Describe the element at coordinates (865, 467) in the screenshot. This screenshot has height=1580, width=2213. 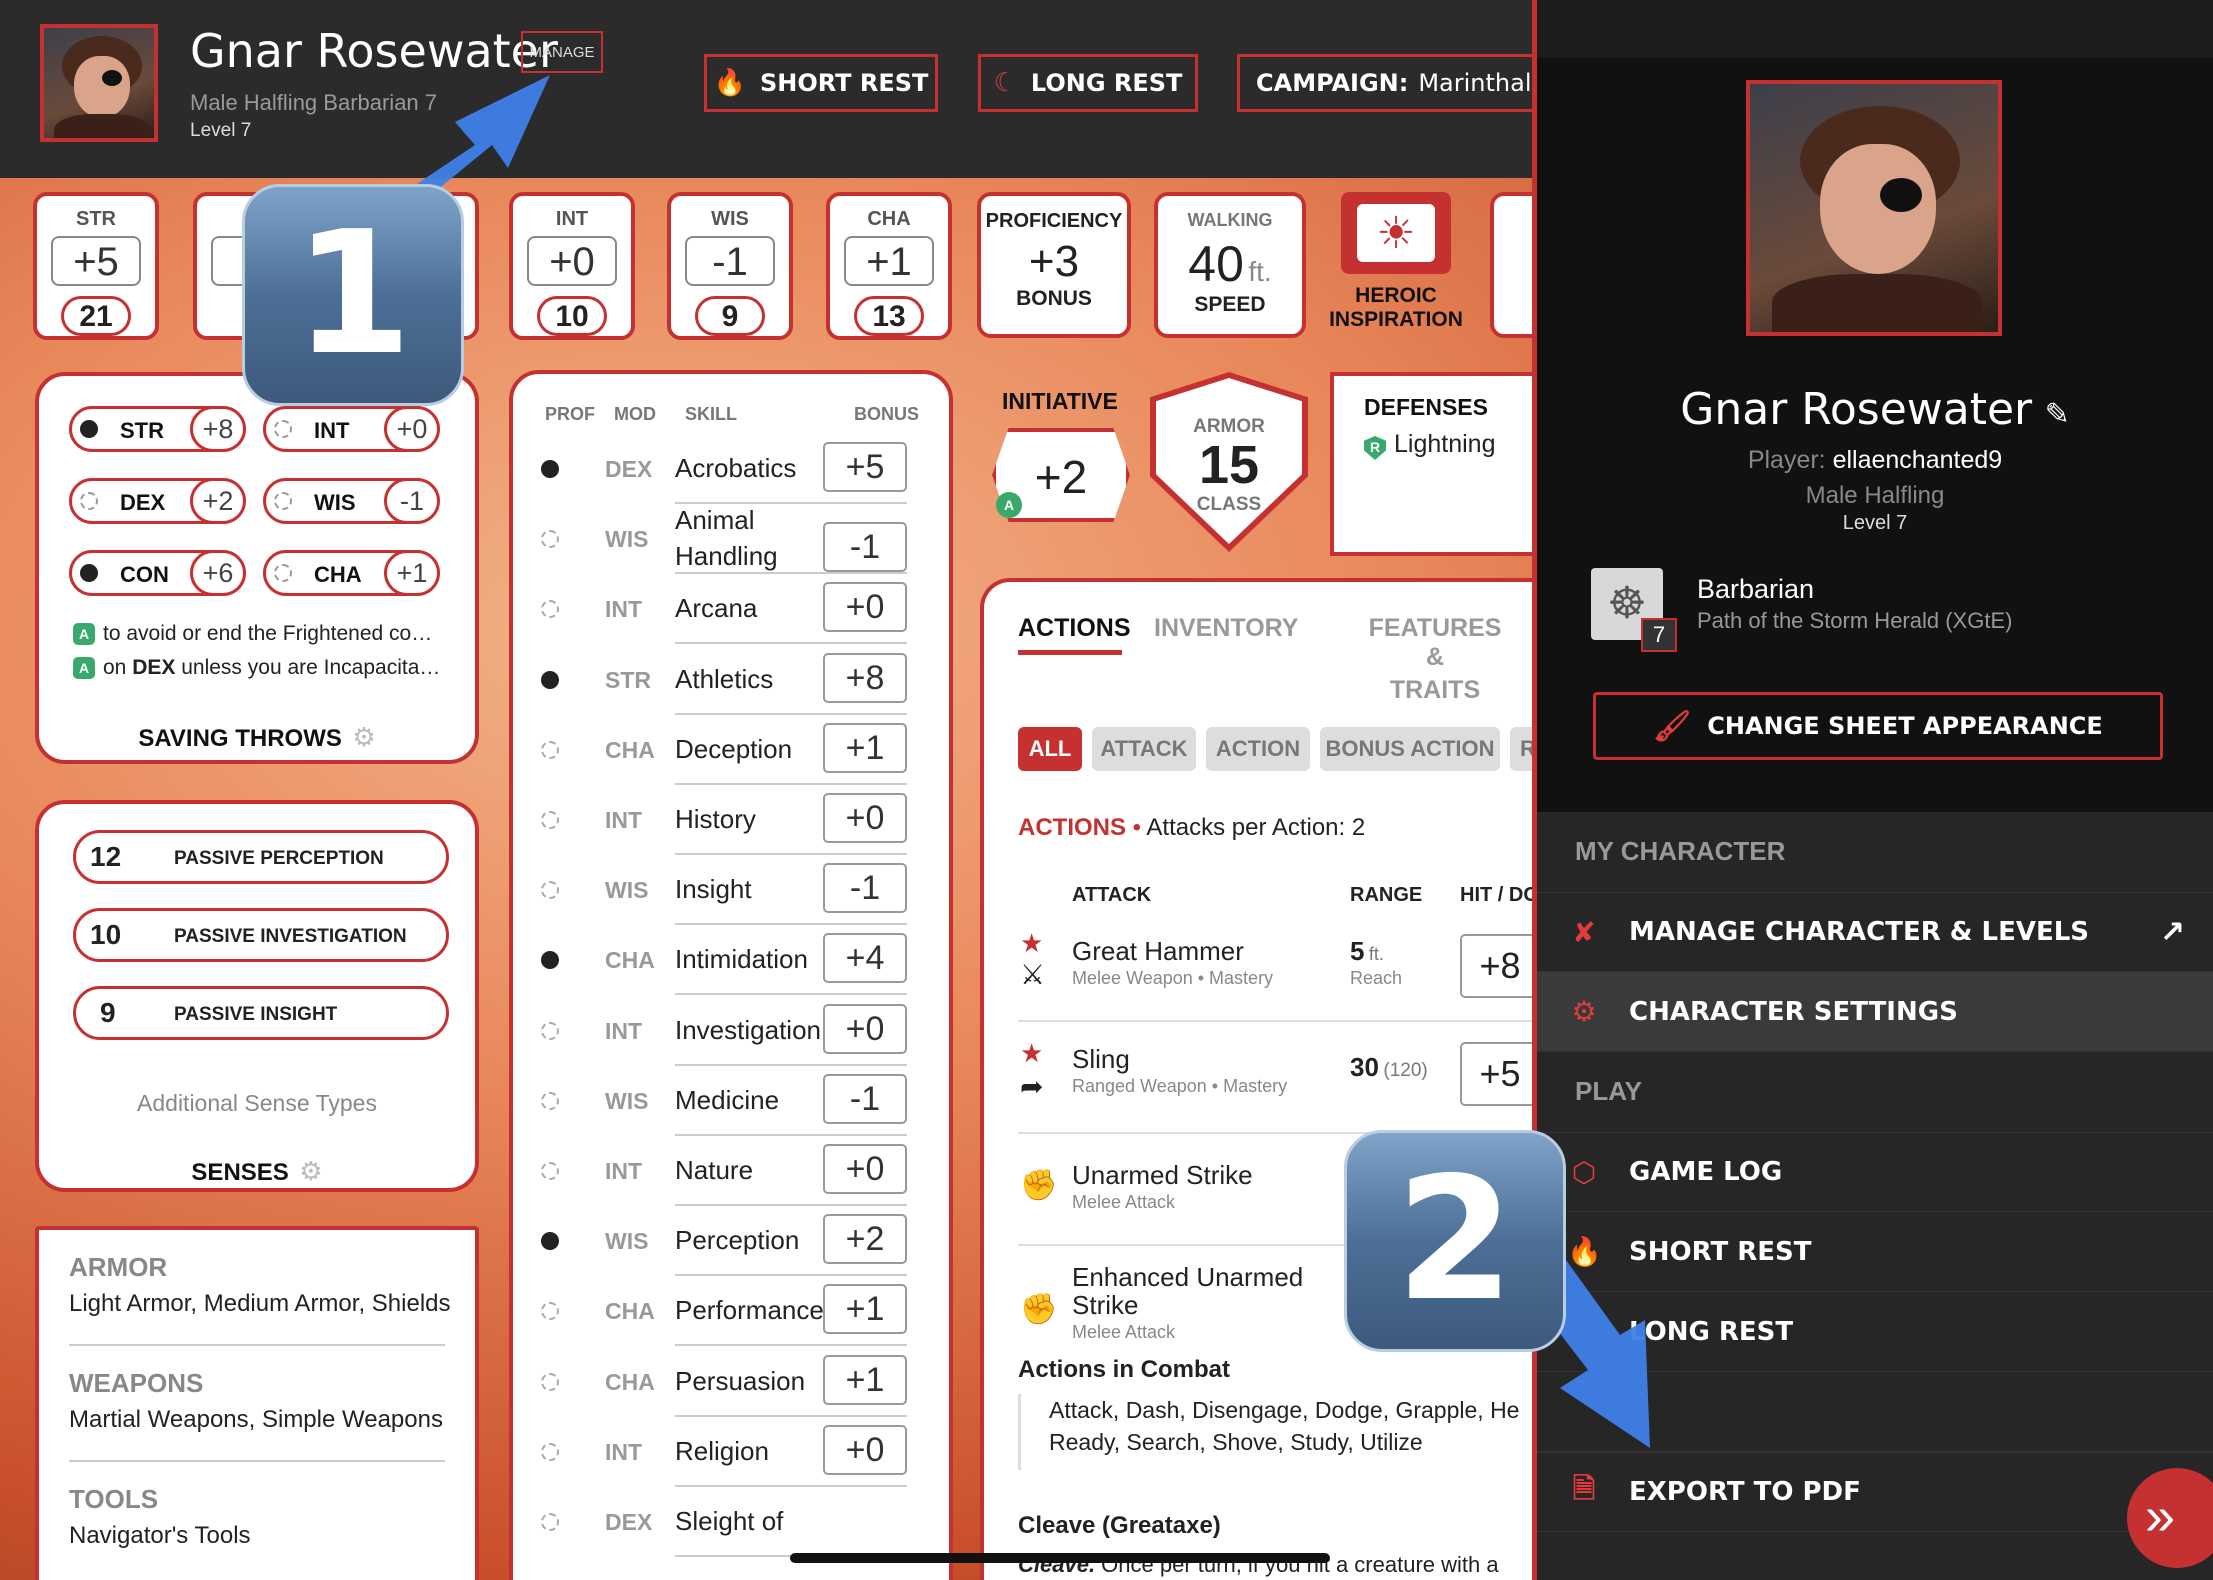
I see `skill-bonus: +5` at that location.